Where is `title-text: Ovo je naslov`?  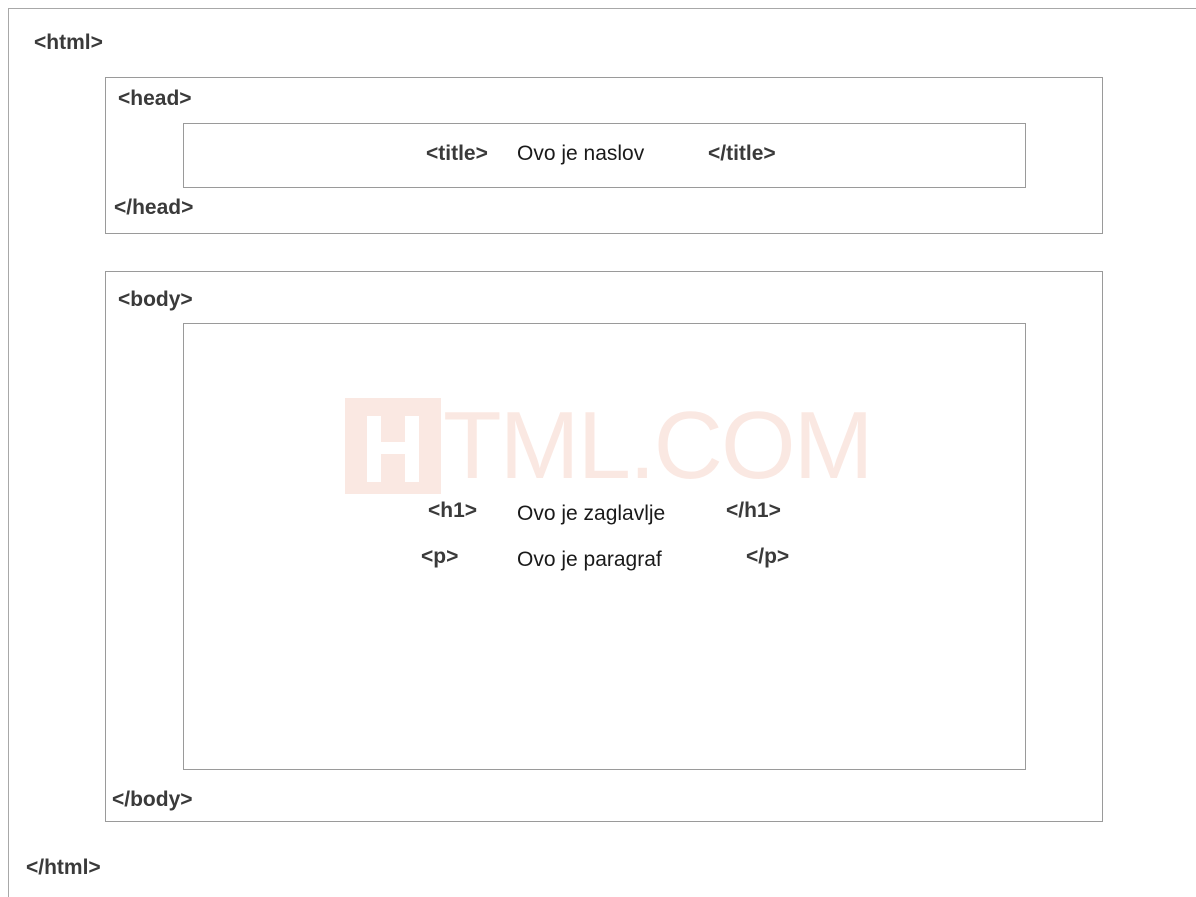
title-text: Ovo je naslov is located at coordinates (581, 153).